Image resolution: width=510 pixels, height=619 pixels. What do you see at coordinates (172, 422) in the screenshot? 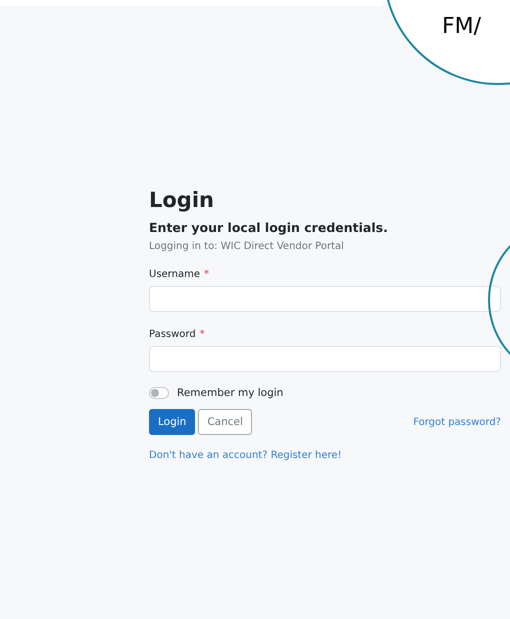
I see `login-button: Login` at bounding box center [172, 422].